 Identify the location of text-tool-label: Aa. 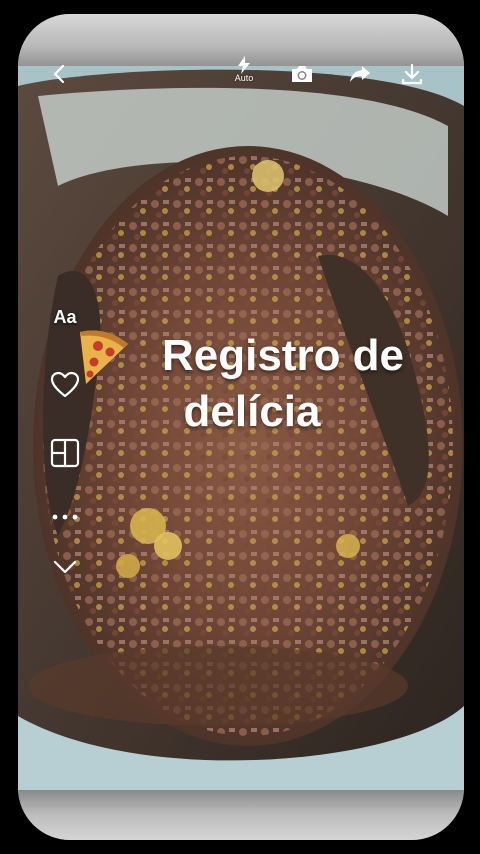
(65, 316).